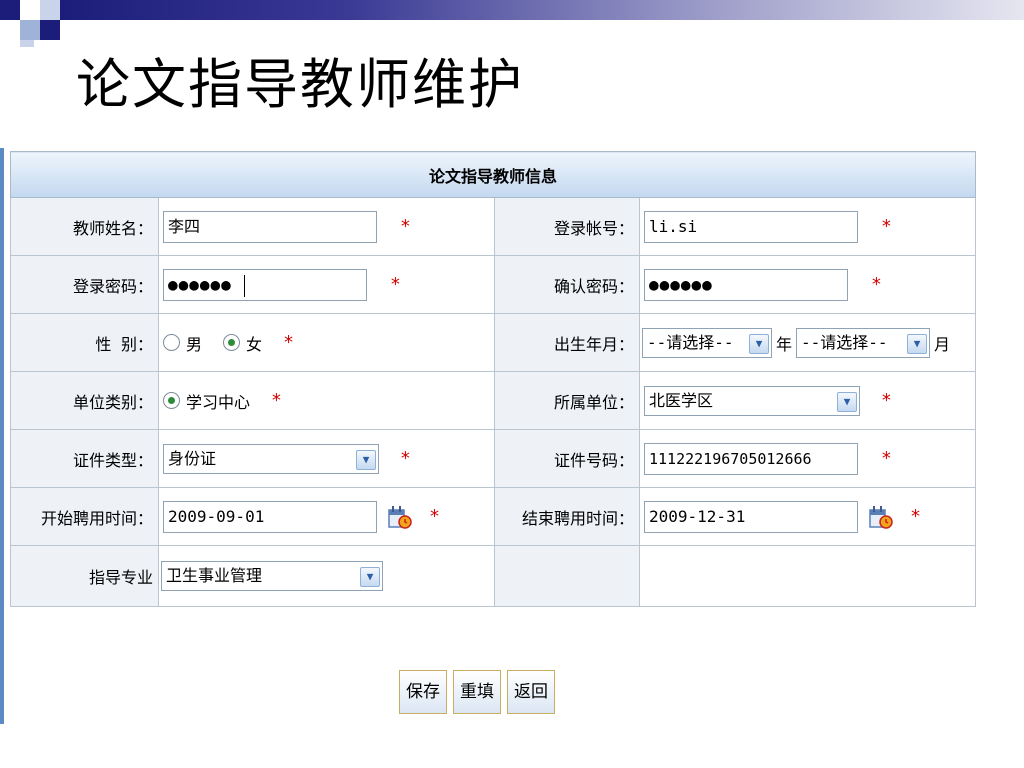  Describe the element at coordinates (272, 576) in the screenshot. I see `major-select: 卫生事业管理 ▼` at that location.